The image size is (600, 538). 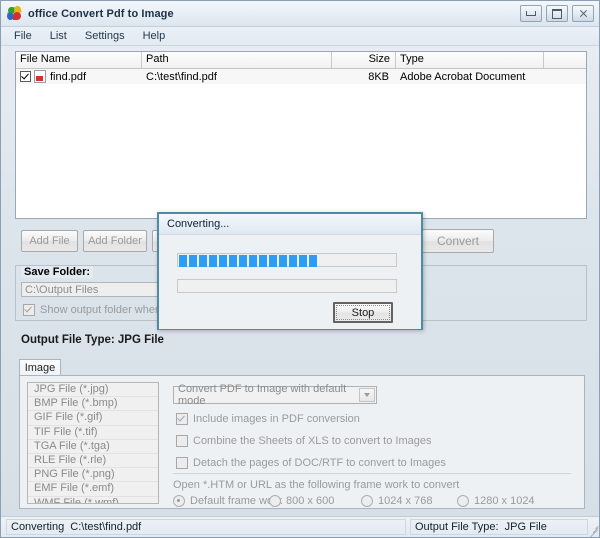 What do you see at coordinates (182, 419) in the screenshot?
I see `include-images-checkbox-box` at bounding box center [182, 419].